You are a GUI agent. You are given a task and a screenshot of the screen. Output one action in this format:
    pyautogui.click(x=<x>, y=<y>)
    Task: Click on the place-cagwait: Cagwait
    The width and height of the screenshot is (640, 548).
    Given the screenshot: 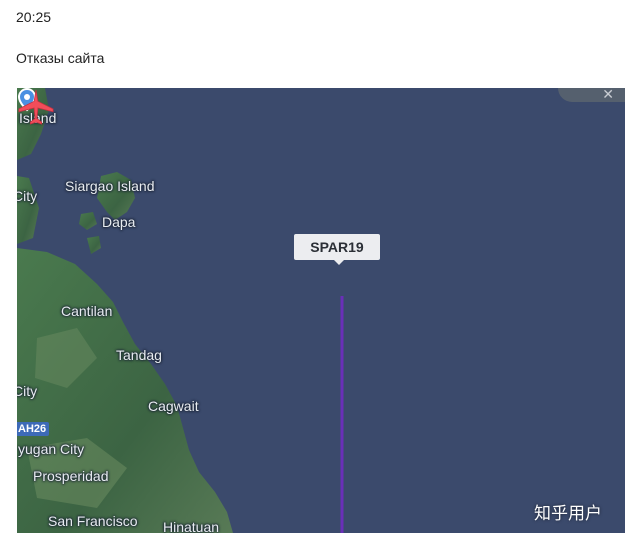 What is the action you would take?
    pyautogui.click(x=173, y=406)
    